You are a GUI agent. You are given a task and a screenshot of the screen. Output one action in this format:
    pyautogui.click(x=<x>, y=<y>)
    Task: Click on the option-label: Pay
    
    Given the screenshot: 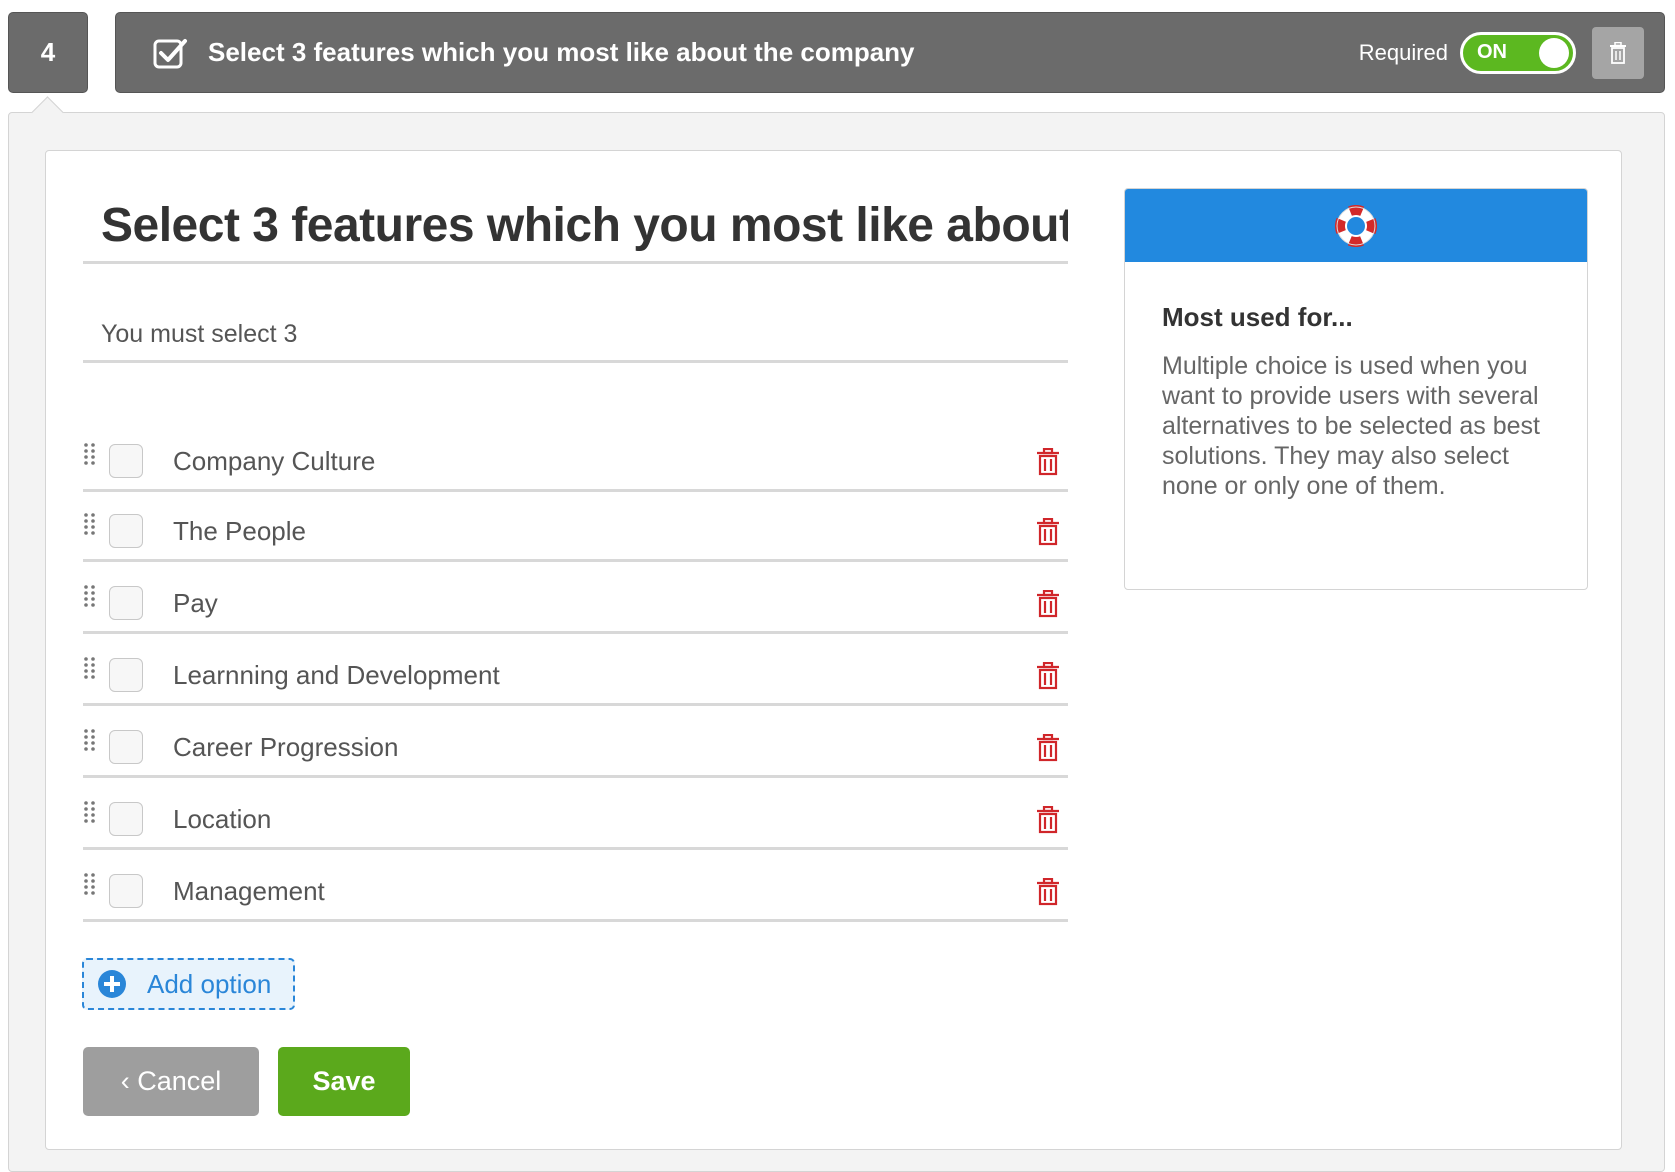 What is the action you would take?
    pyautogui.click(x=195, y=603)
    